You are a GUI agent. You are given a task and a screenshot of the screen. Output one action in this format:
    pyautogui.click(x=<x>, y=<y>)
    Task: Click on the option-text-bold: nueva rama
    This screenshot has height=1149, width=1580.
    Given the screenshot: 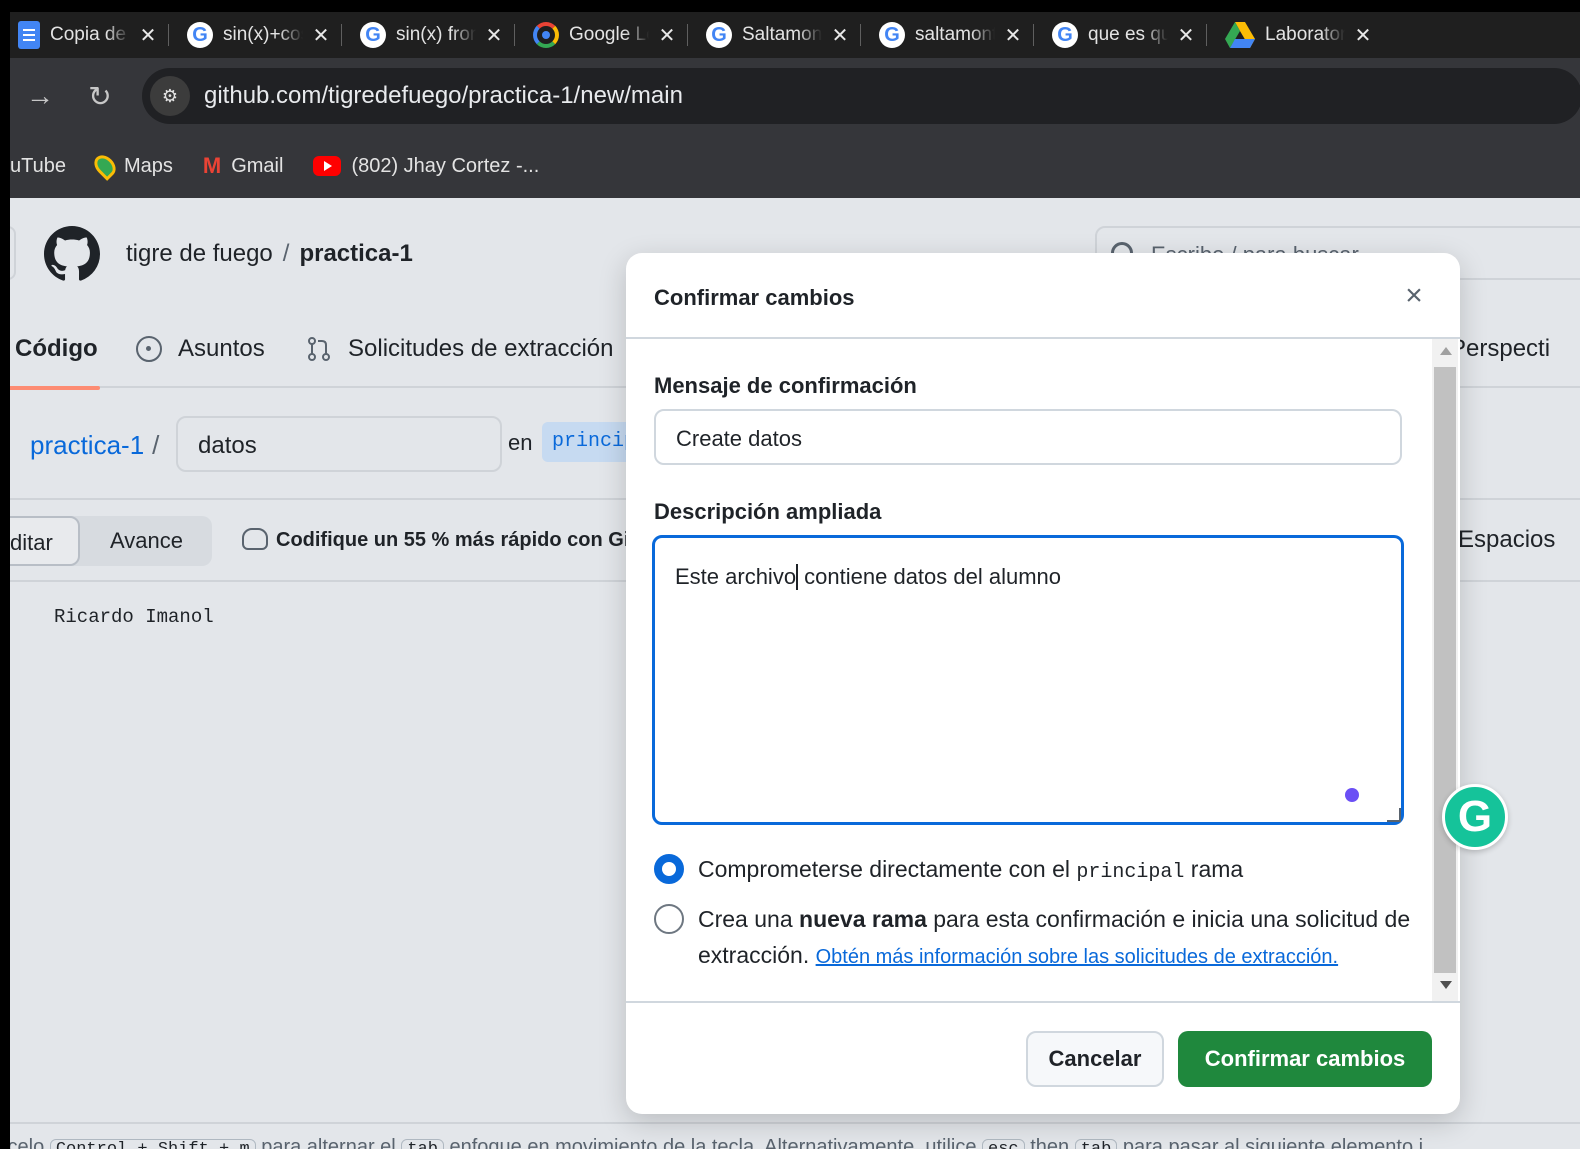 What is the action you would take?
    pyautogui.click(x=863, y=919)
    